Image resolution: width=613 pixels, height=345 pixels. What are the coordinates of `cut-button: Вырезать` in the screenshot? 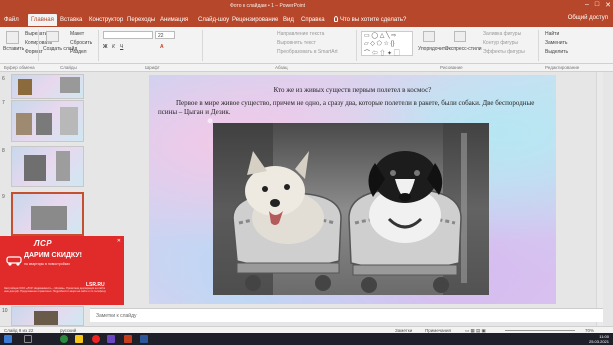 It's located at (36, 34).